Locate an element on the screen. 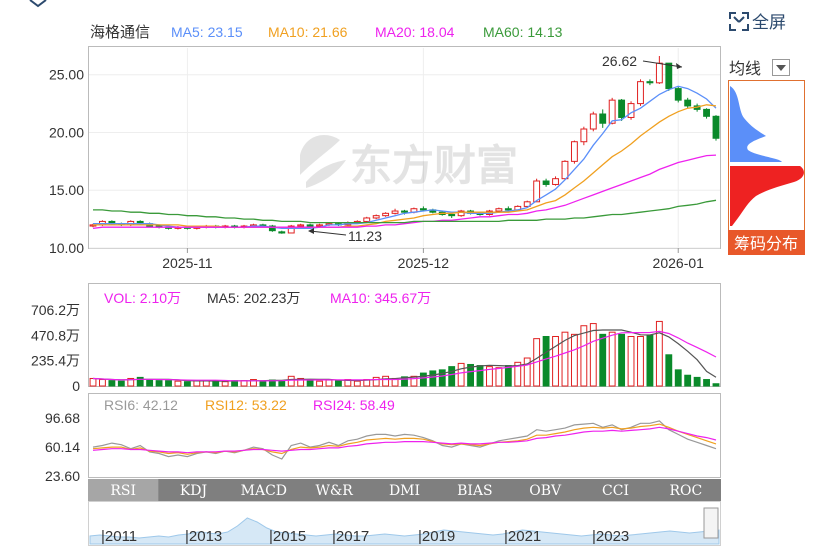  fullscreen-button: 全屏 is located at coordinates (757, 22).